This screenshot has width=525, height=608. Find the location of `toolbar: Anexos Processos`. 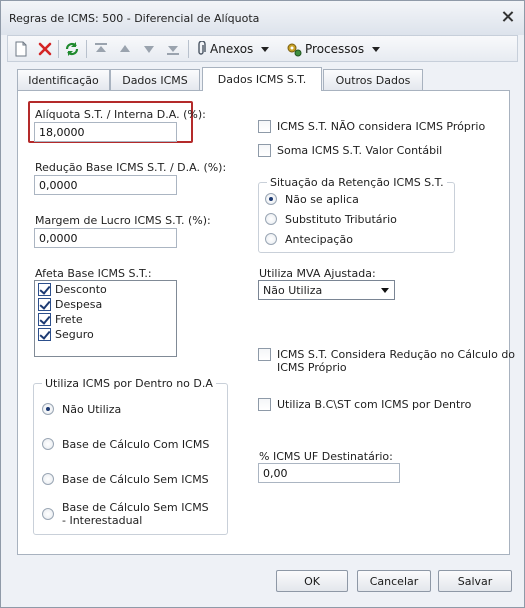

toolbar: Anexos Processos is located at coordinates (262, 48).